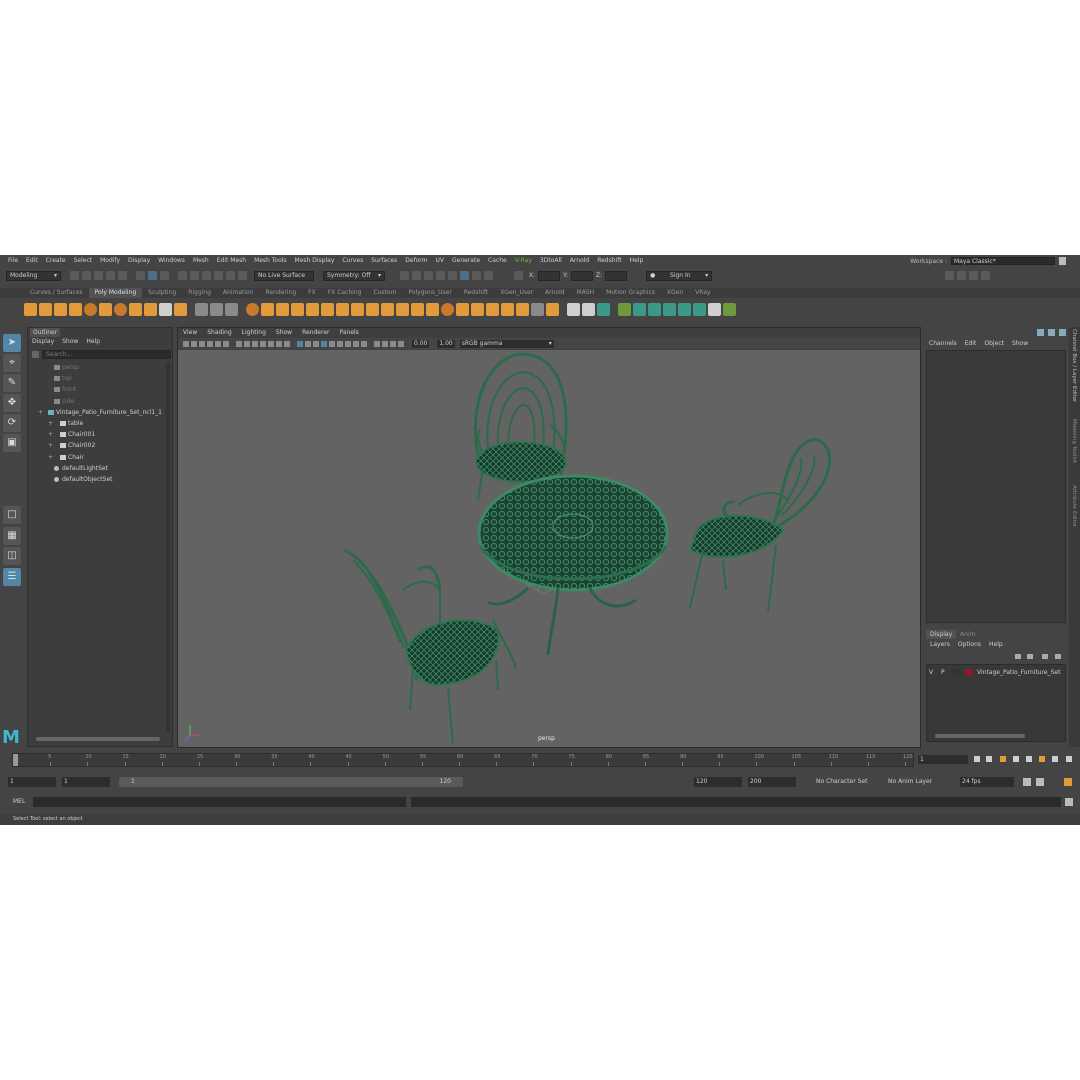 The width and height of the screenshot is (1080, 1080). Describe the element at coordinates (56, 293) in the screenshot. I see `shelf-tab-curves-surfaces: Curves / Surfaces` at that location.